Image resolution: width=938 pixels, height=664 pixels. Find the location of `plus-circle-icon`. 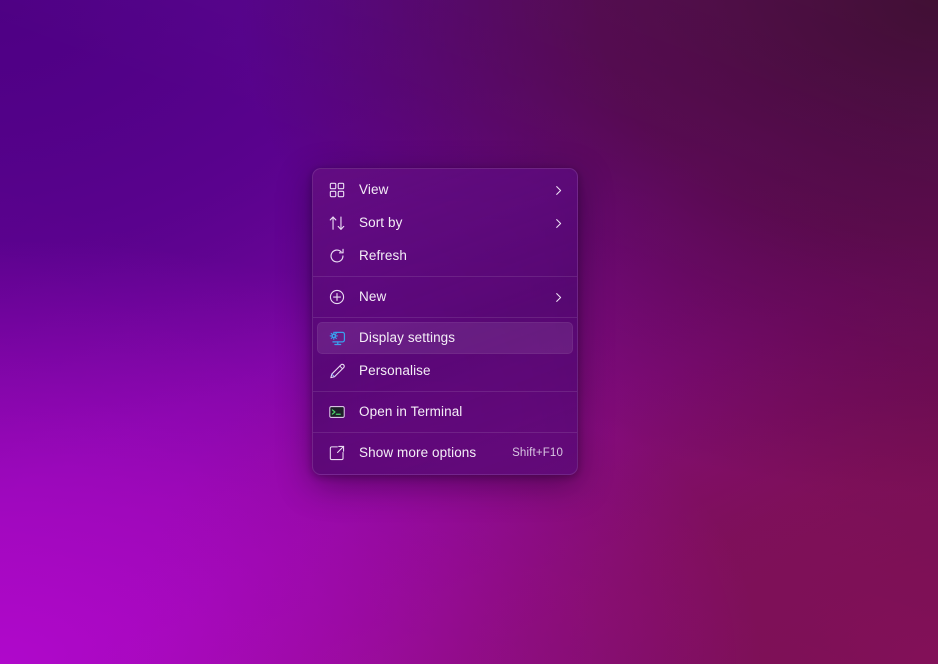

plus-circle-icon is located at coordinates (337, 297).